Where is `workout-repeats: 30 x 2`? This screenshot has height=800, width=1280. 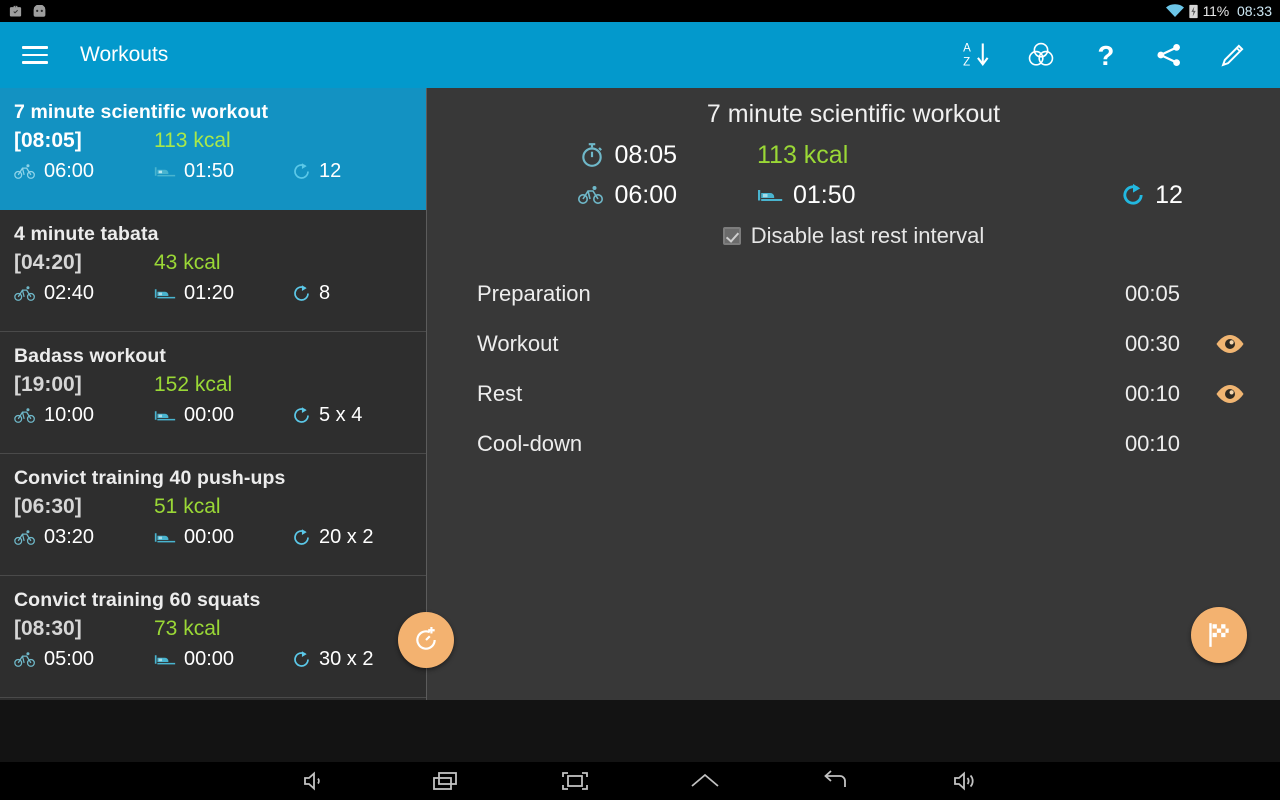 workout-repeats: 30 x 2 is located at coordinates (346, 659).